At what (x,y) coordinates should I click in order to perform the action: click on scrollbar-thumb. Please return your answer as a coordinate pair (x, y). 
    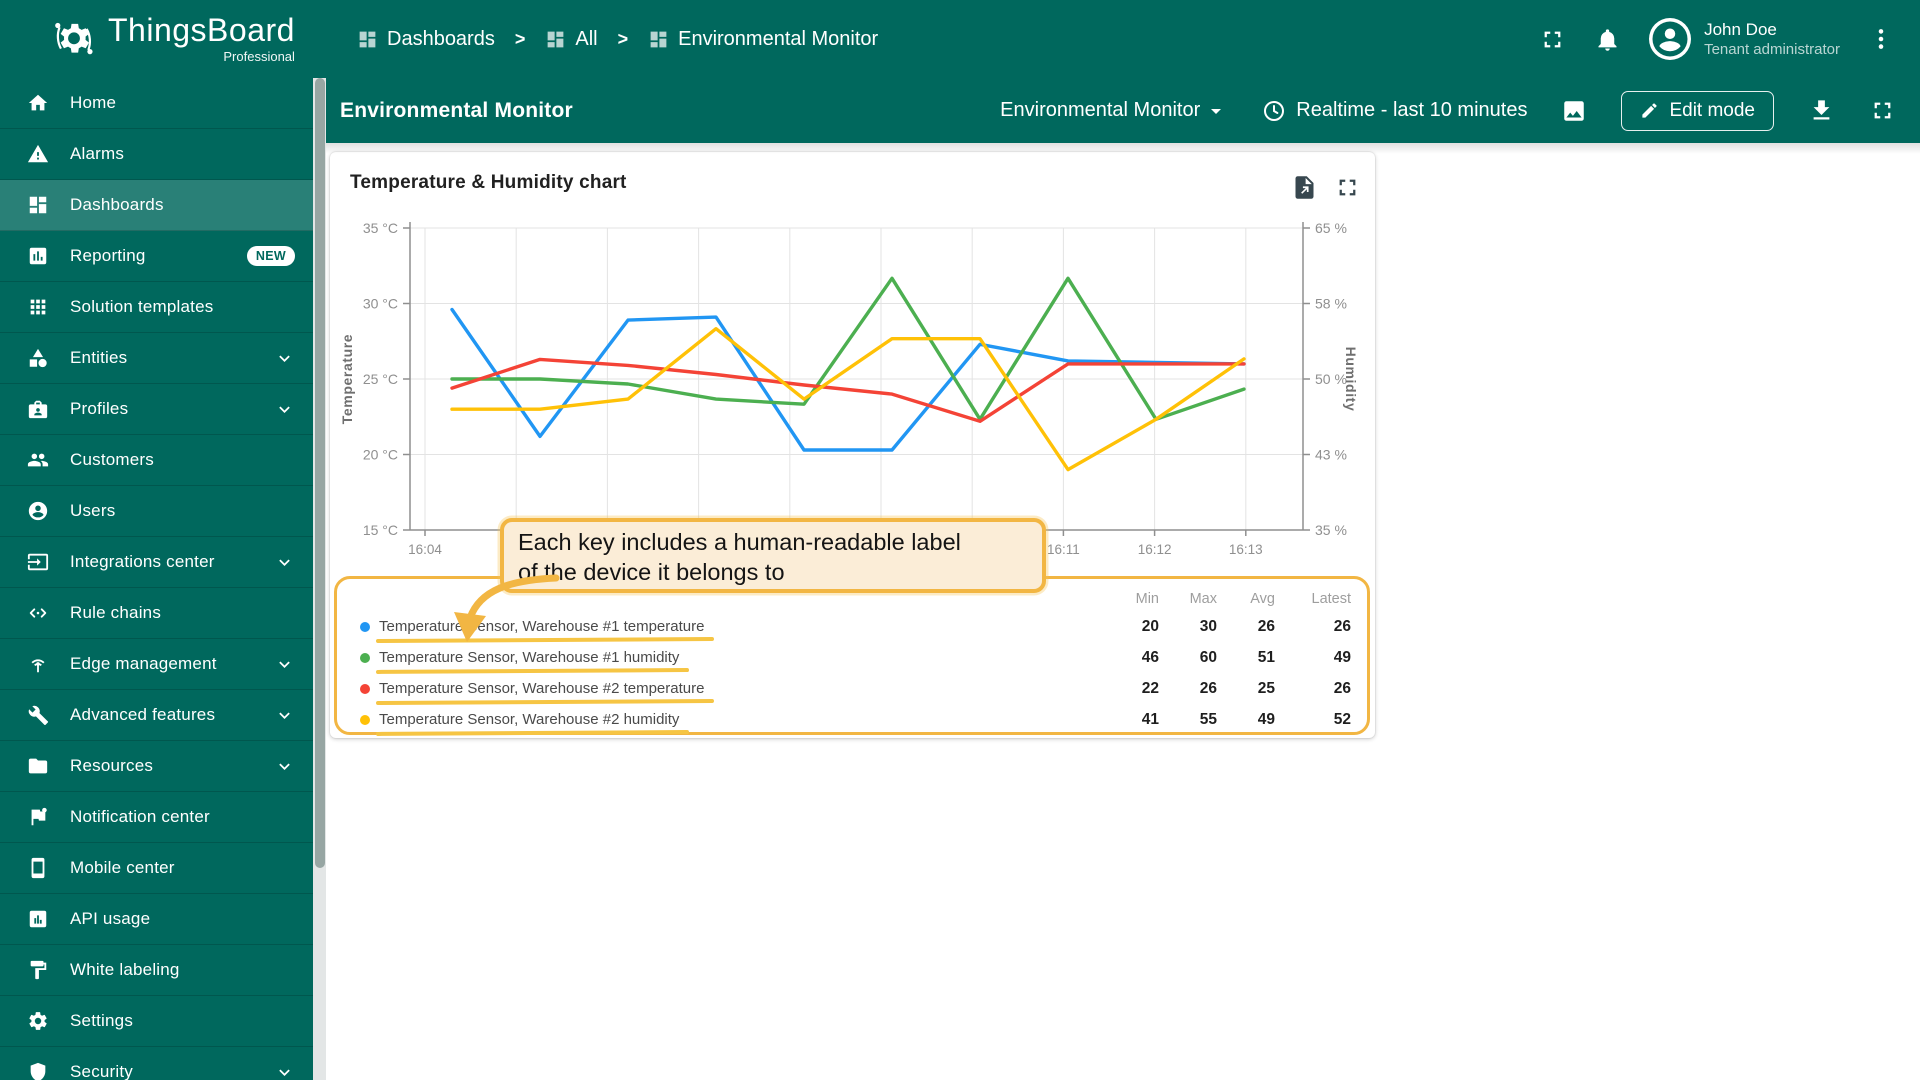
    Looking at the image, I should click on (319, 473).